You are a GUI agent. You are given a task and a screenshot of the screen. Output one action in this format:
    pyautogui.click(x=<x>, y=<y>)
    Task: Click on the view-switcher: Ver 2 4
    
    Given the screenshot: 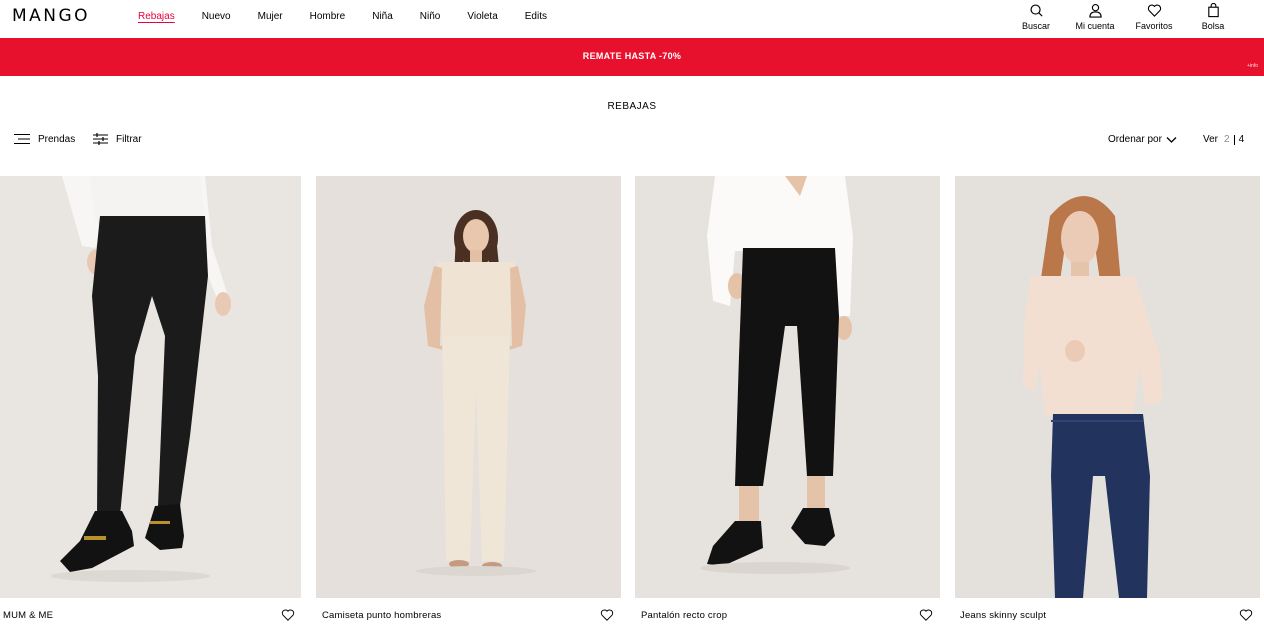 What is the action you would take?
    pyautogui.click(x=1223, y=139)
    